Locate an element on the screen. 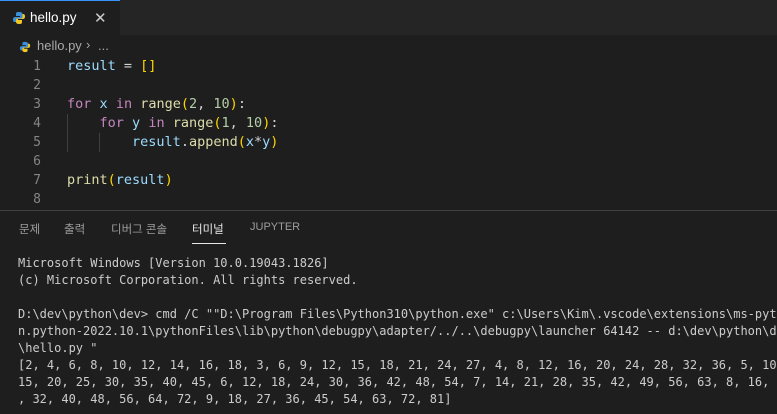 The height and width of the screenshot is (414, 777). tab-jupyter: JUPYTER is located at coordinates (275, 227).